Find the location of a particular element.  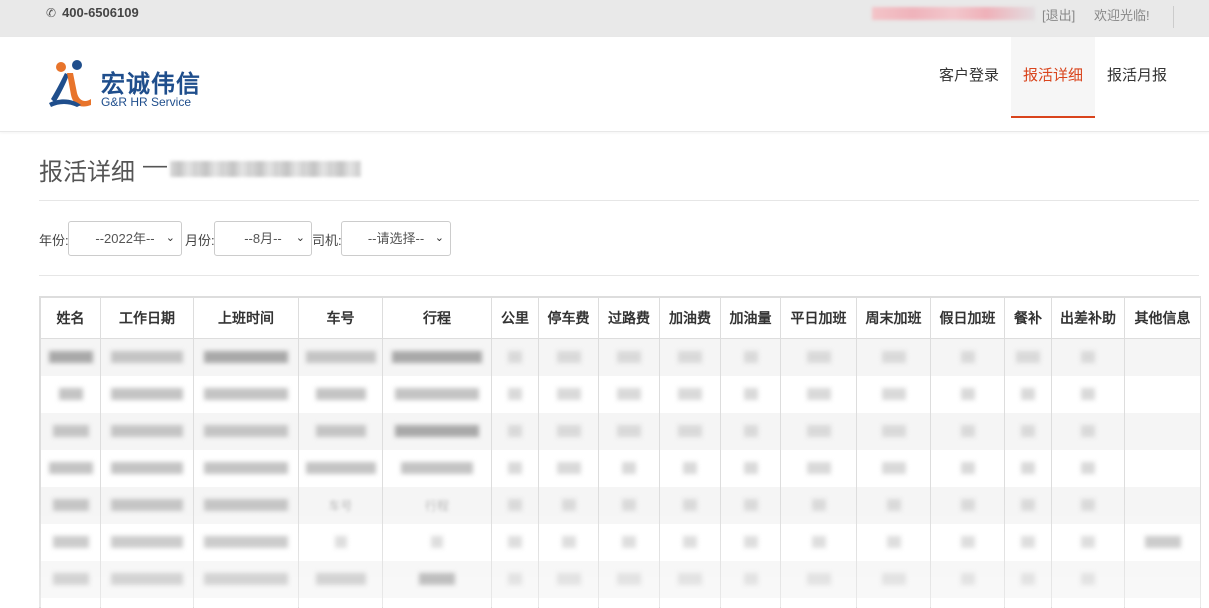

col-header-weekday-overtime: 平日加班 is located at coordinates (818, 318).